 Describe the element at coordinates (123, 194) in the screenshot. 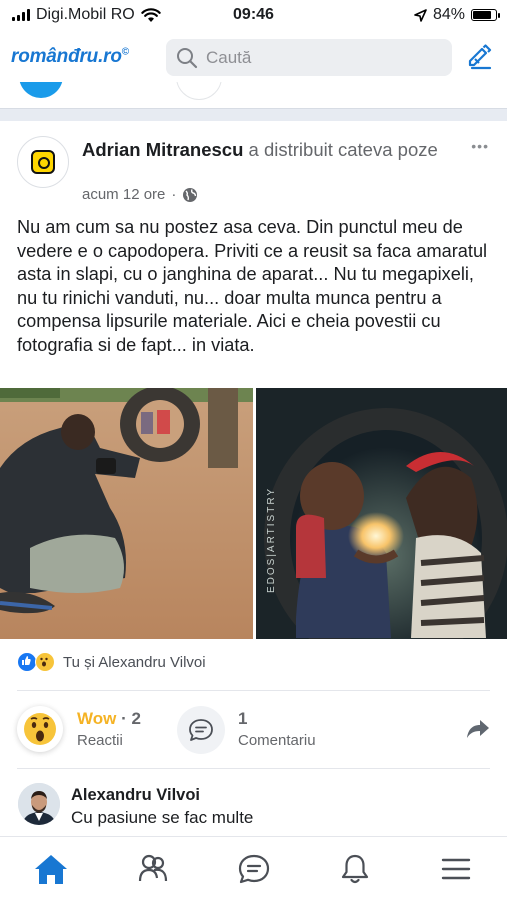

I see `post-time: acum 12 ore` at that location.